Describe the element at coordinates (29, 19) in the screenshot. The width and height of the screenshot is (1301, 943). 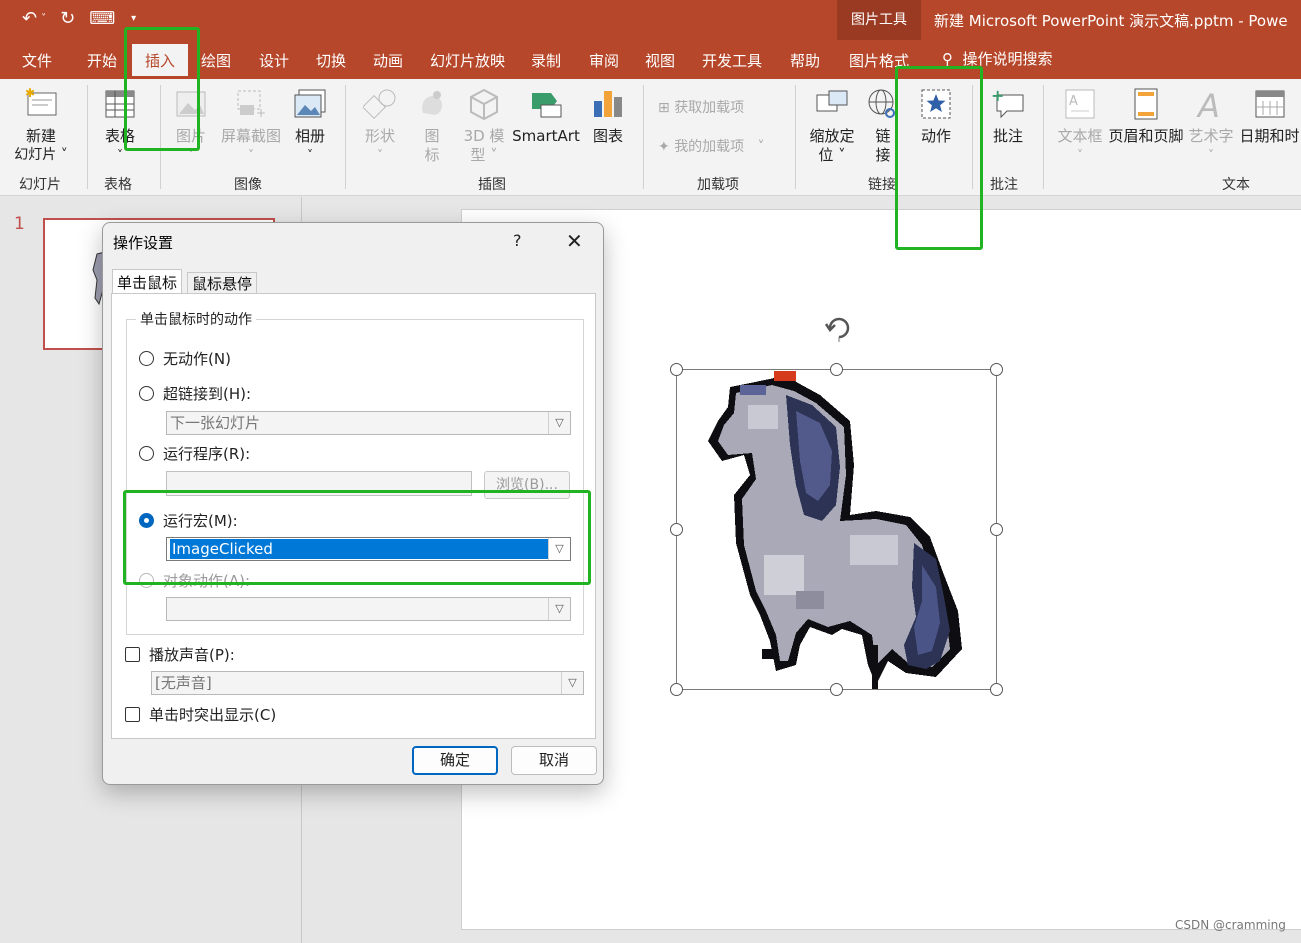
I see `undo-icon: ↶` at that location.